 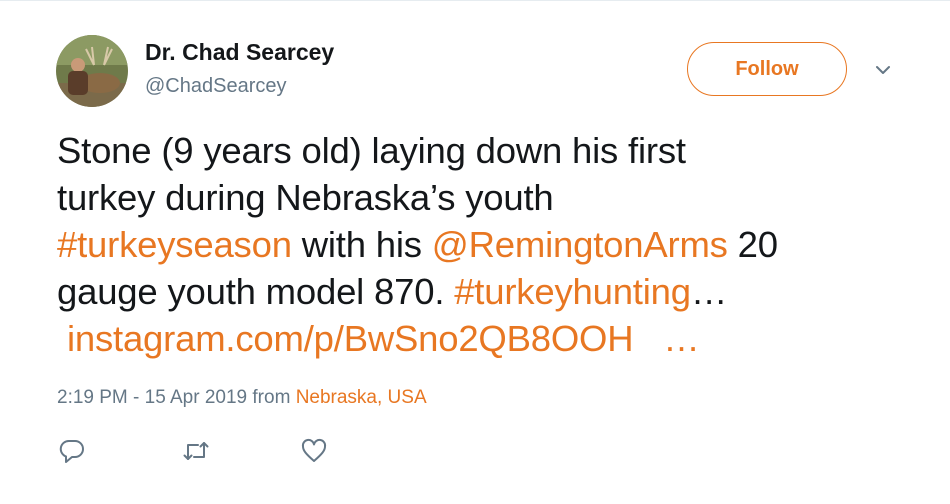 I want to click on url-link: instagram.com/p/BwSno2QB8OOH, so click(x=350, y=338).